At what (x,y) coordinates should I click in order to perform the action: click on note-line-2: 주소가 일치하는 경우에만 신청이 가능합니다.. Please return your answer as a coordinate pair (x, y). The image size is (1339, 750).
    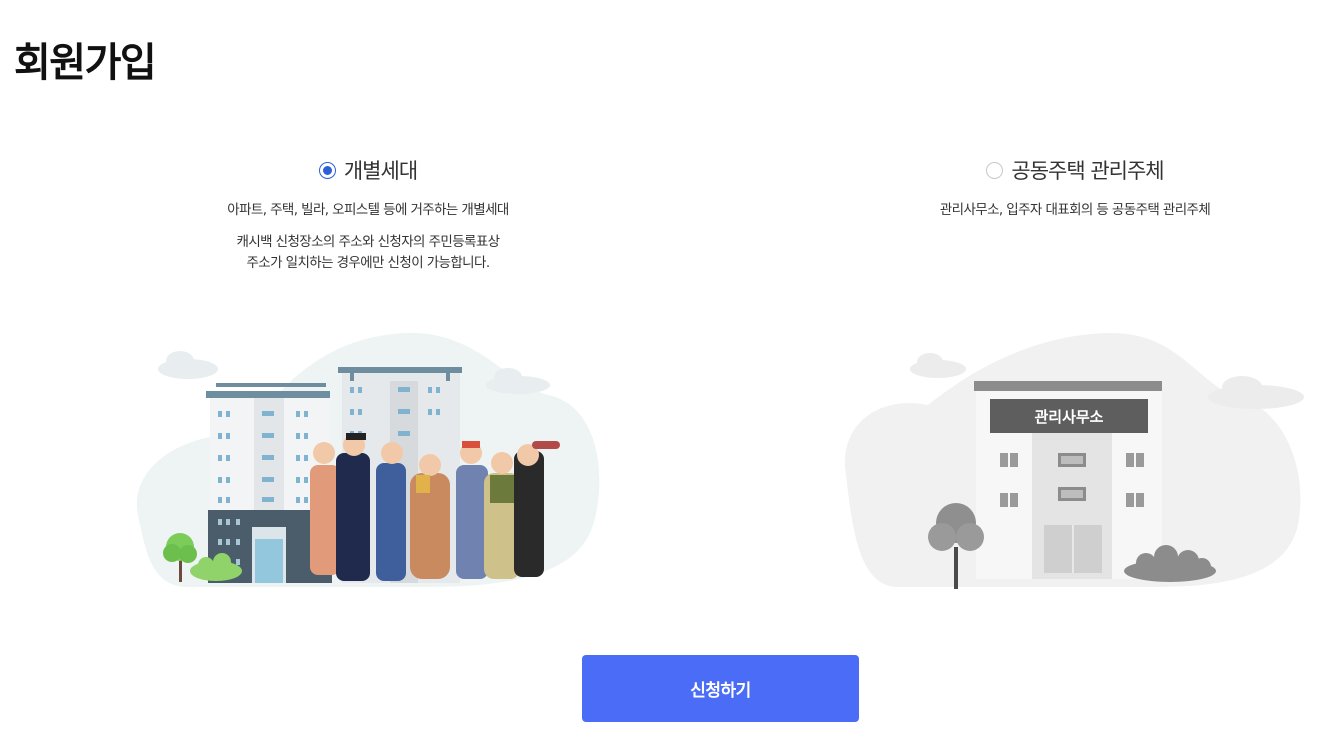
    Looking at the image, I should click on (368, 263).